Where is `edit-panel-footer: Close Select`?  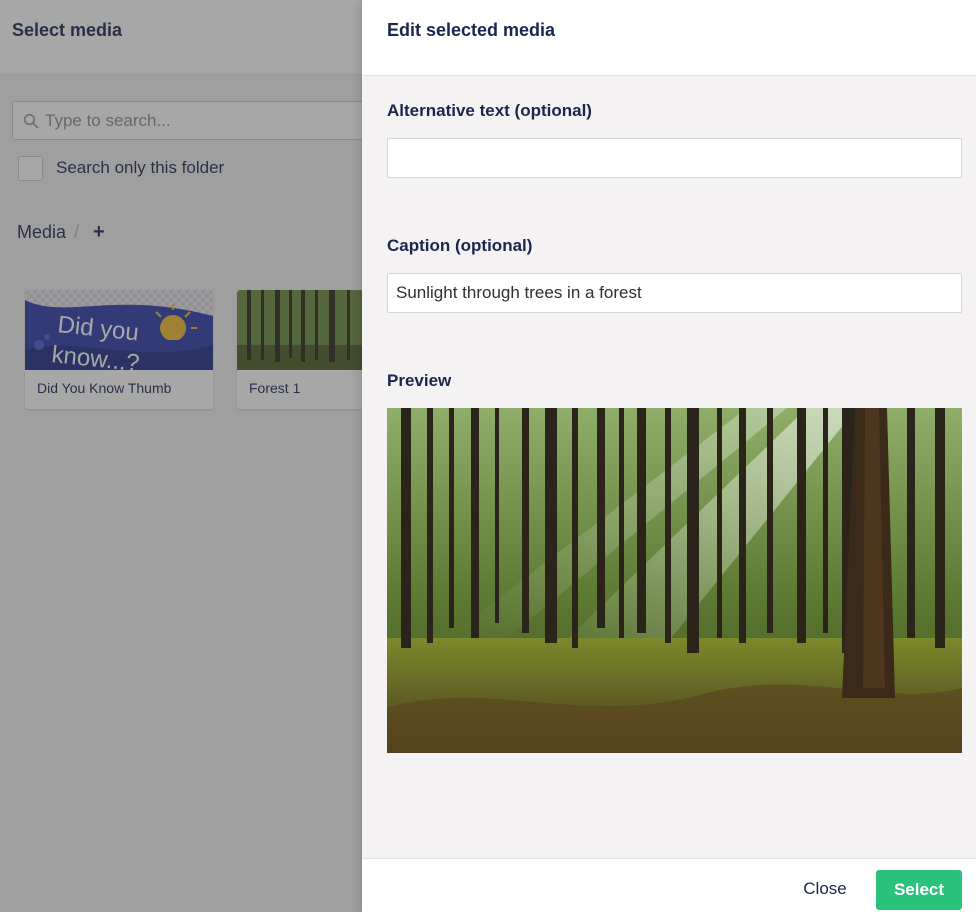
edit-panel-footer: Close Select is located at coordinates (669, 885).